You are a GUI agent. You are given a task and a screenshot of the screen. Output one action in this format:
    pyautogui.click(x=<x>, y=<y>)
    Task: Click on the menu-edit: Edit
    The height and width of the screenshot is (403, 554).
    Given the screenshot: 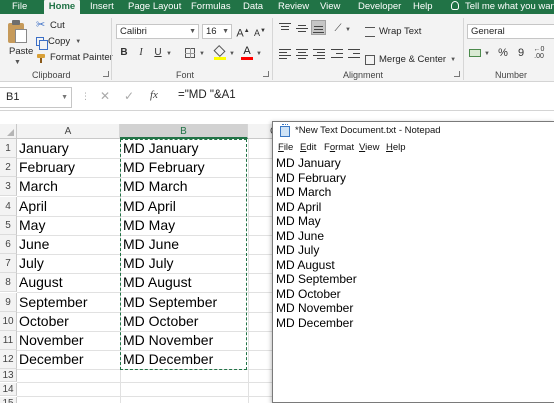 What is the action you would take?
    pyautogui.click(x=308, y=148)
    